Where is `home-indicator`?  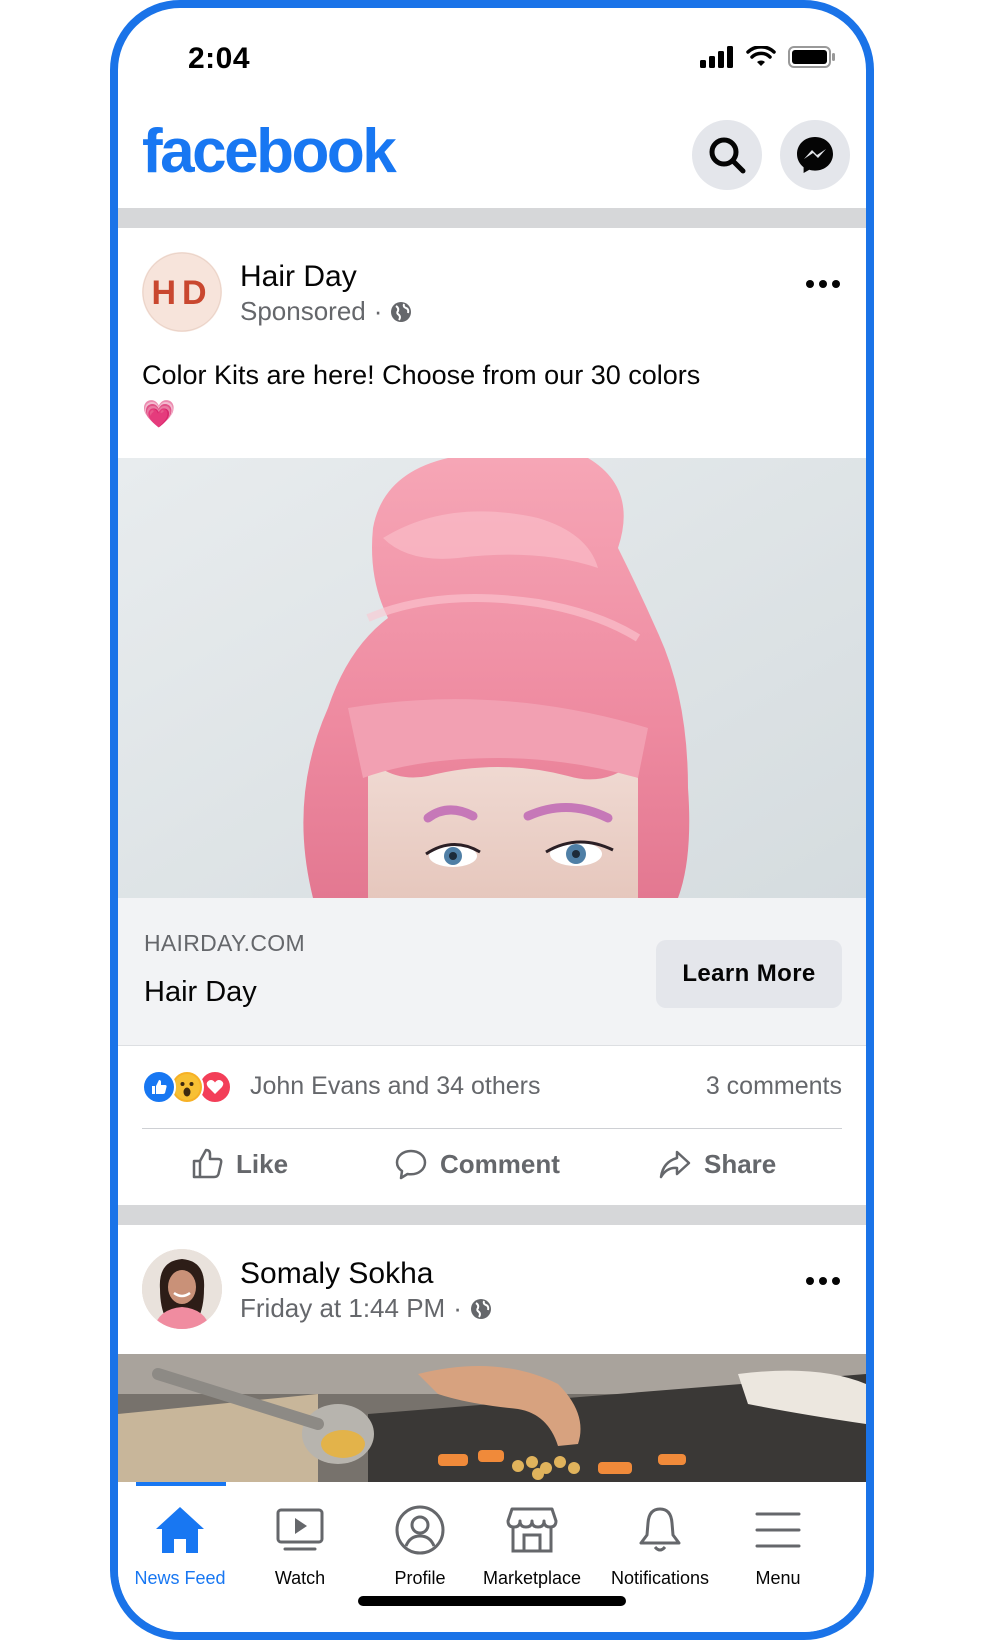
home-indicator is located at coordinates (492, 1601).